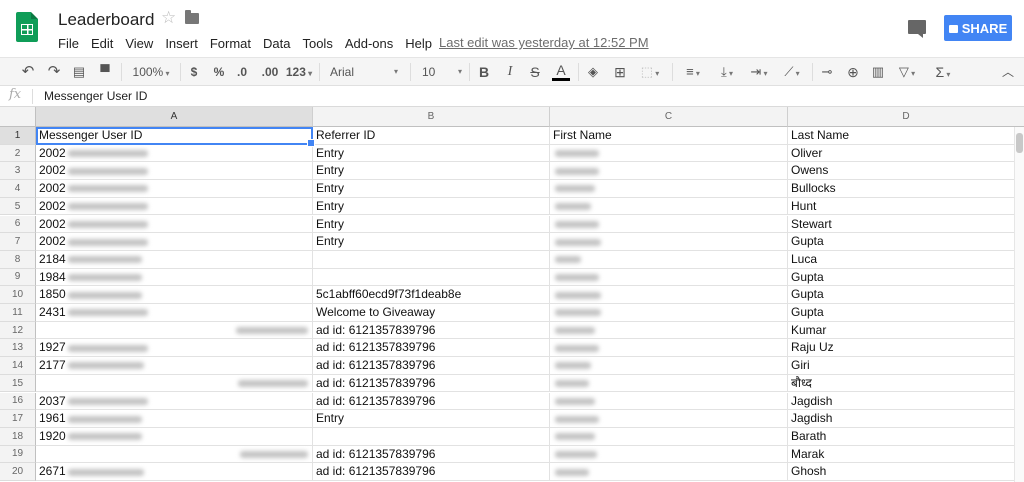 The width and height of the screenshot is (1024, 482). I want to click on menu-format: Format, so click(230, 43).